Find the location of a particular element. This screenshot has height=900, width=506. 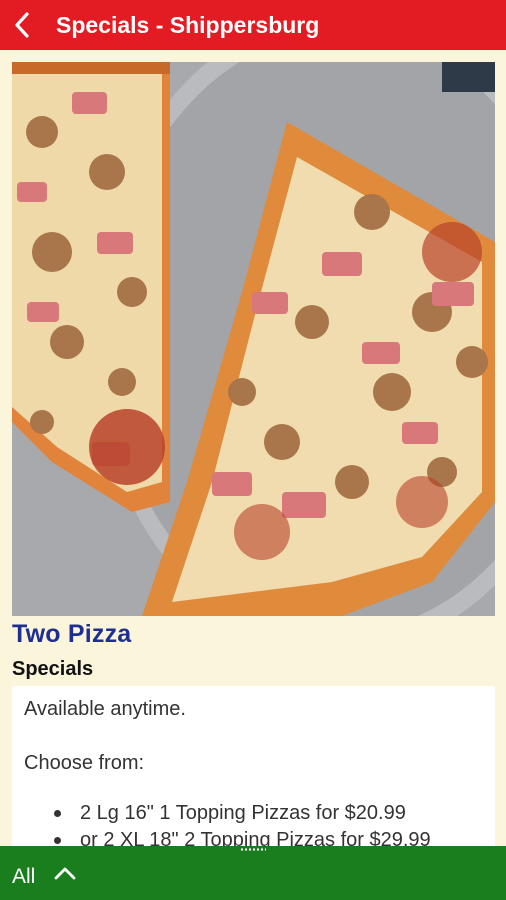

item-category: Specials is located at coordinates (53, 669).